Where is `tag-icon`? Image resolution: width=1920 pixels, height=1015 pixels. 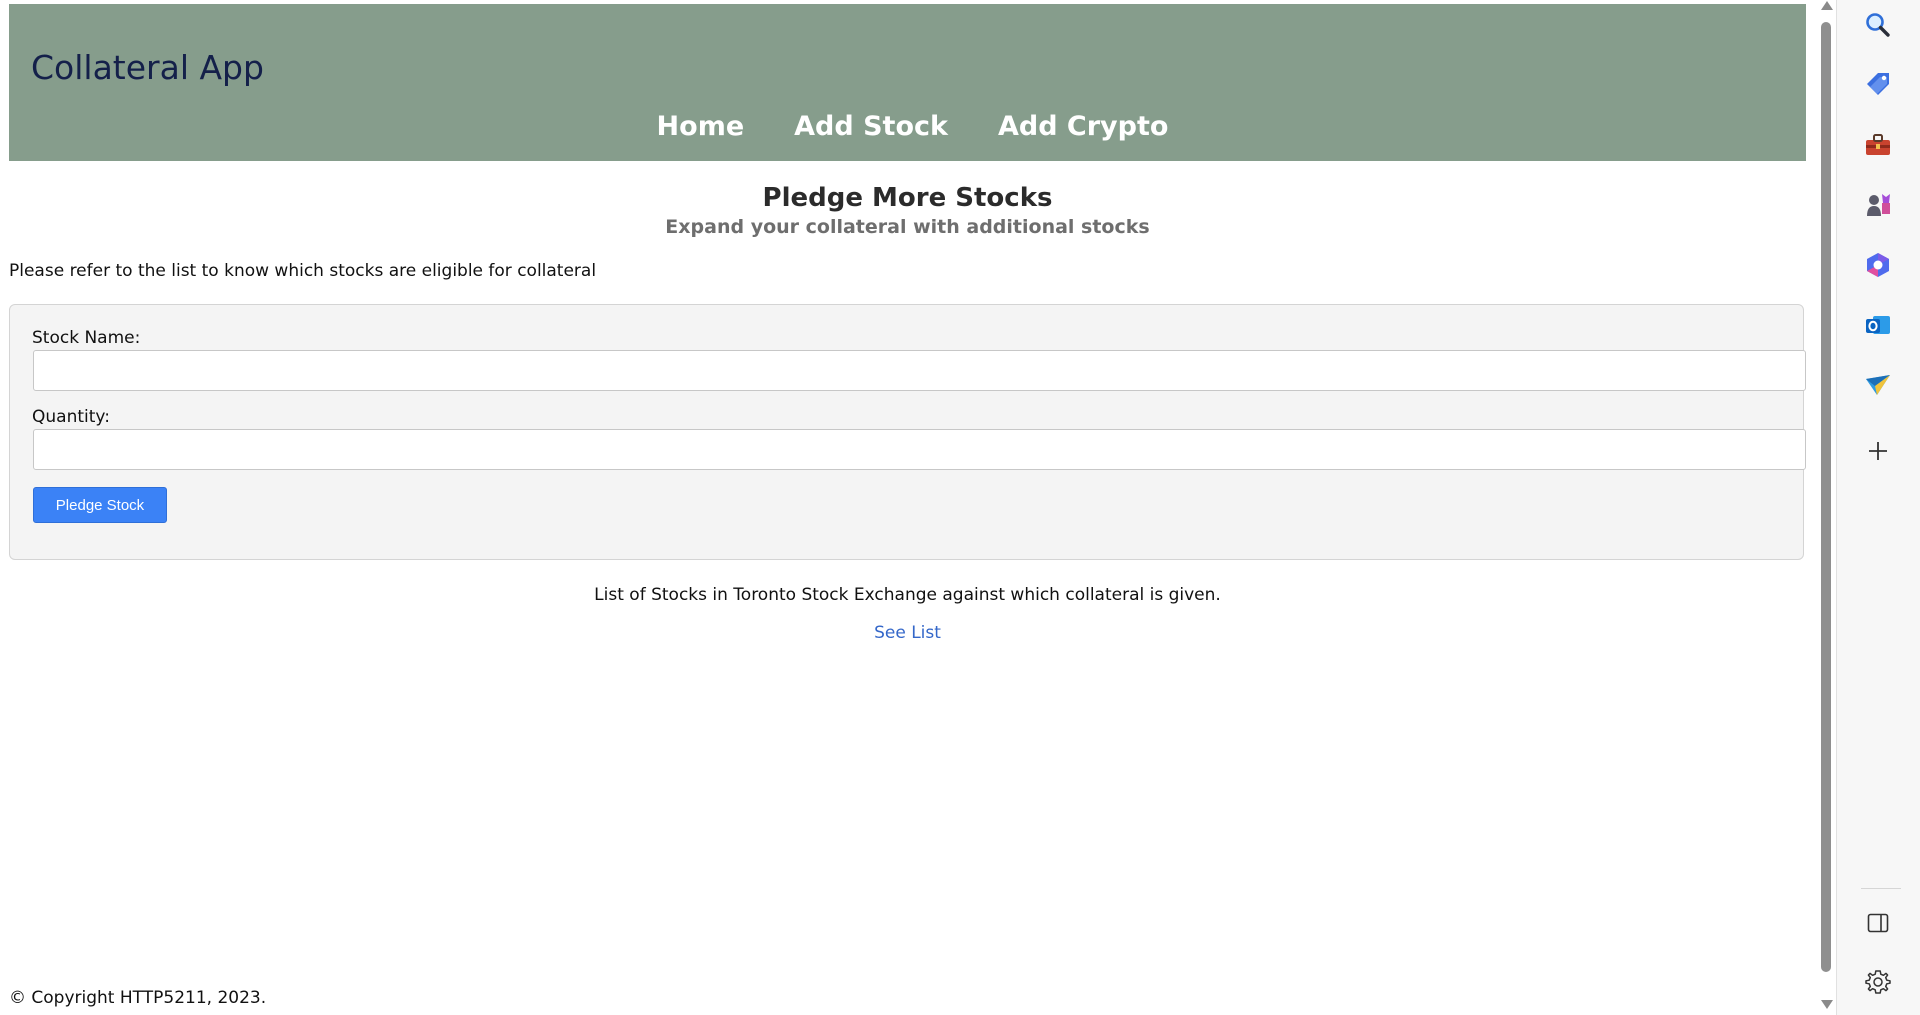 tag-icon is located at coordinates (1878, 85).